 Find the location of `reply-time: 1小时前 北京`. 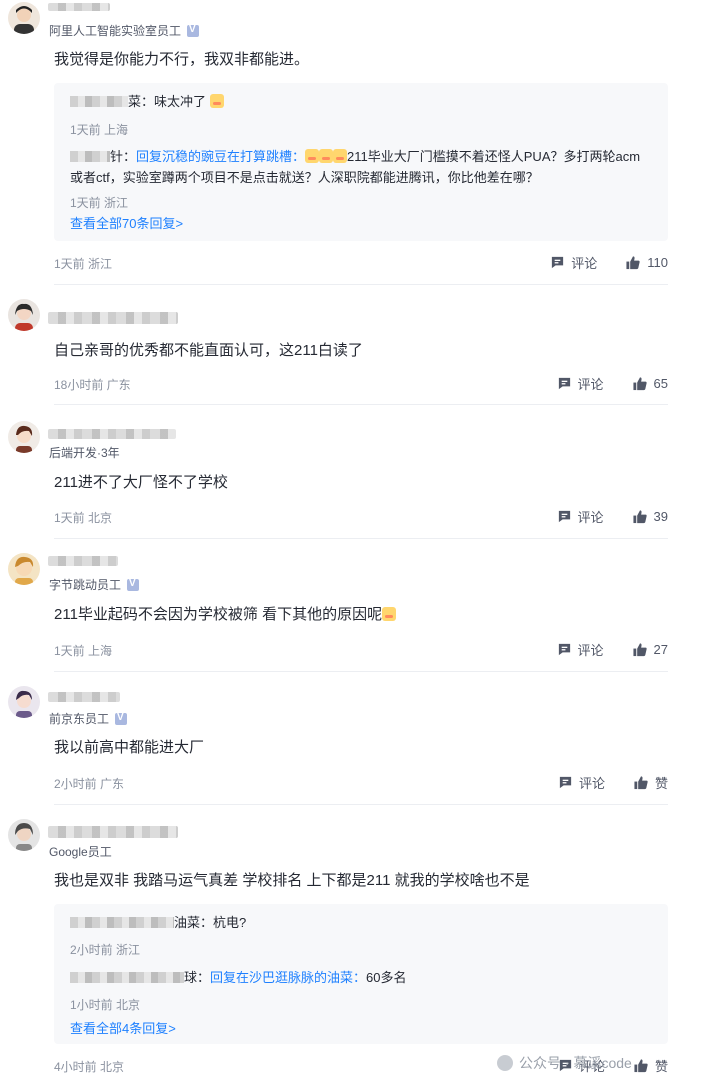

reply-time: 1小时前 北京 is located at coordinates (105, 1005).